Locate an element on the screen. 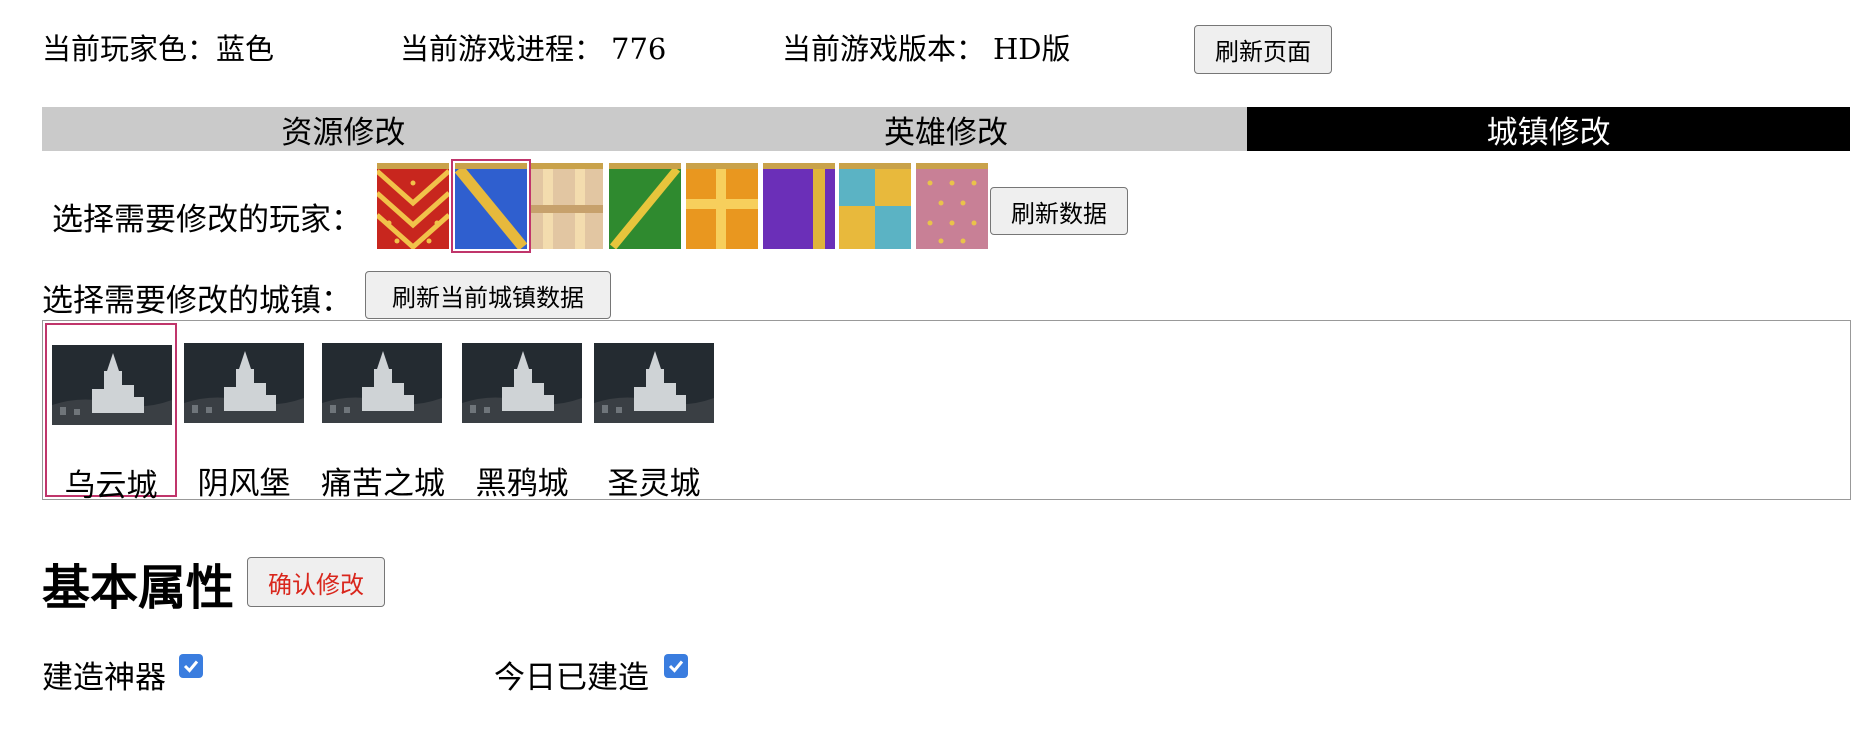 This screenshot has width=1868, height=744. town-item: 阴风堡 is located at coordinates (244, 412).